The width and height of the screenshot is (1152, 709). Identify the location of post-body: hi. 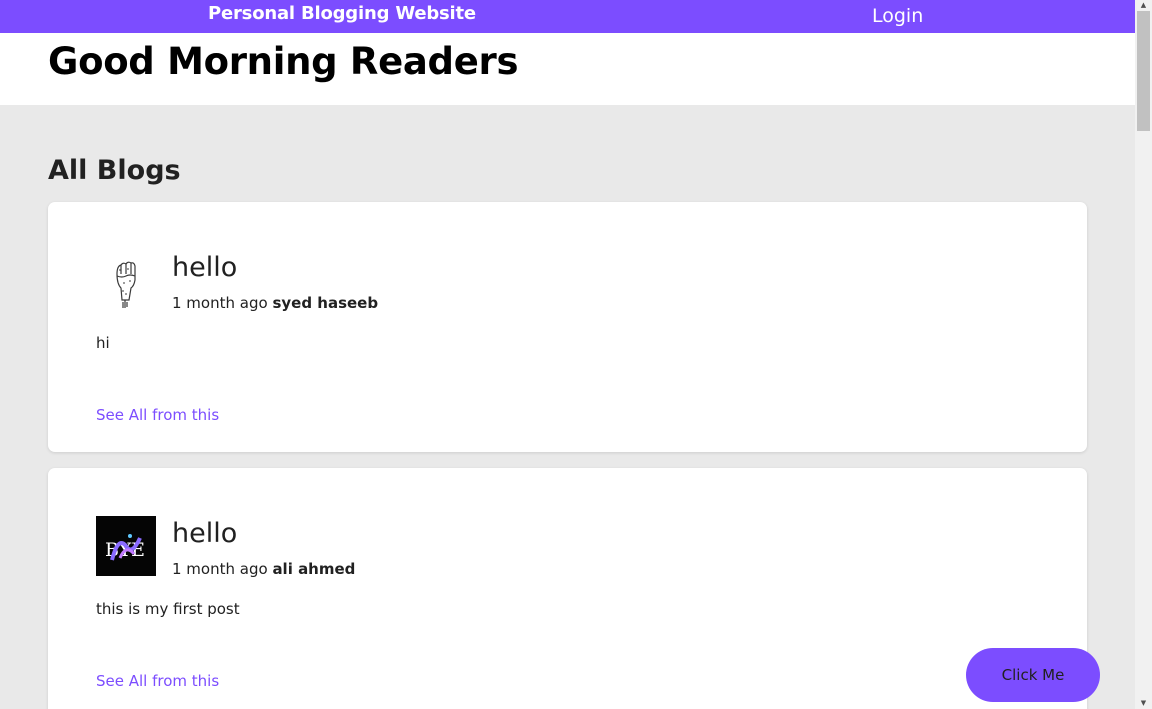
(103, 343).